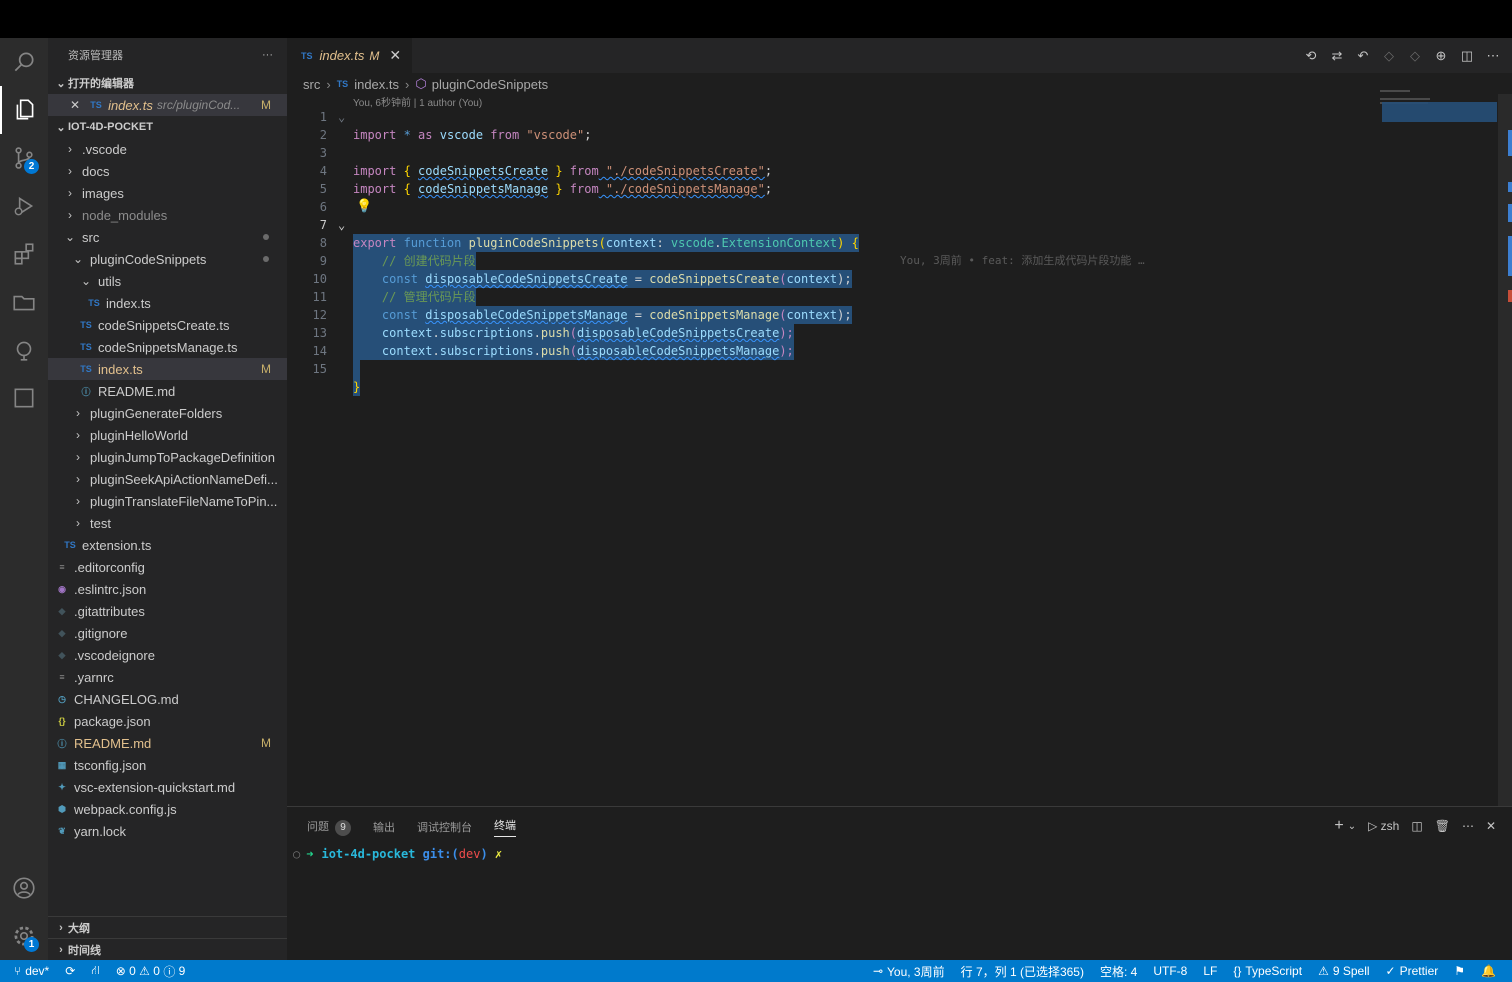  What do you see at coordinates (167, 127) in the screenshot?
I see `project-header: ⌄ IOT-4D-POCKET` at bounding box center [167, 127].